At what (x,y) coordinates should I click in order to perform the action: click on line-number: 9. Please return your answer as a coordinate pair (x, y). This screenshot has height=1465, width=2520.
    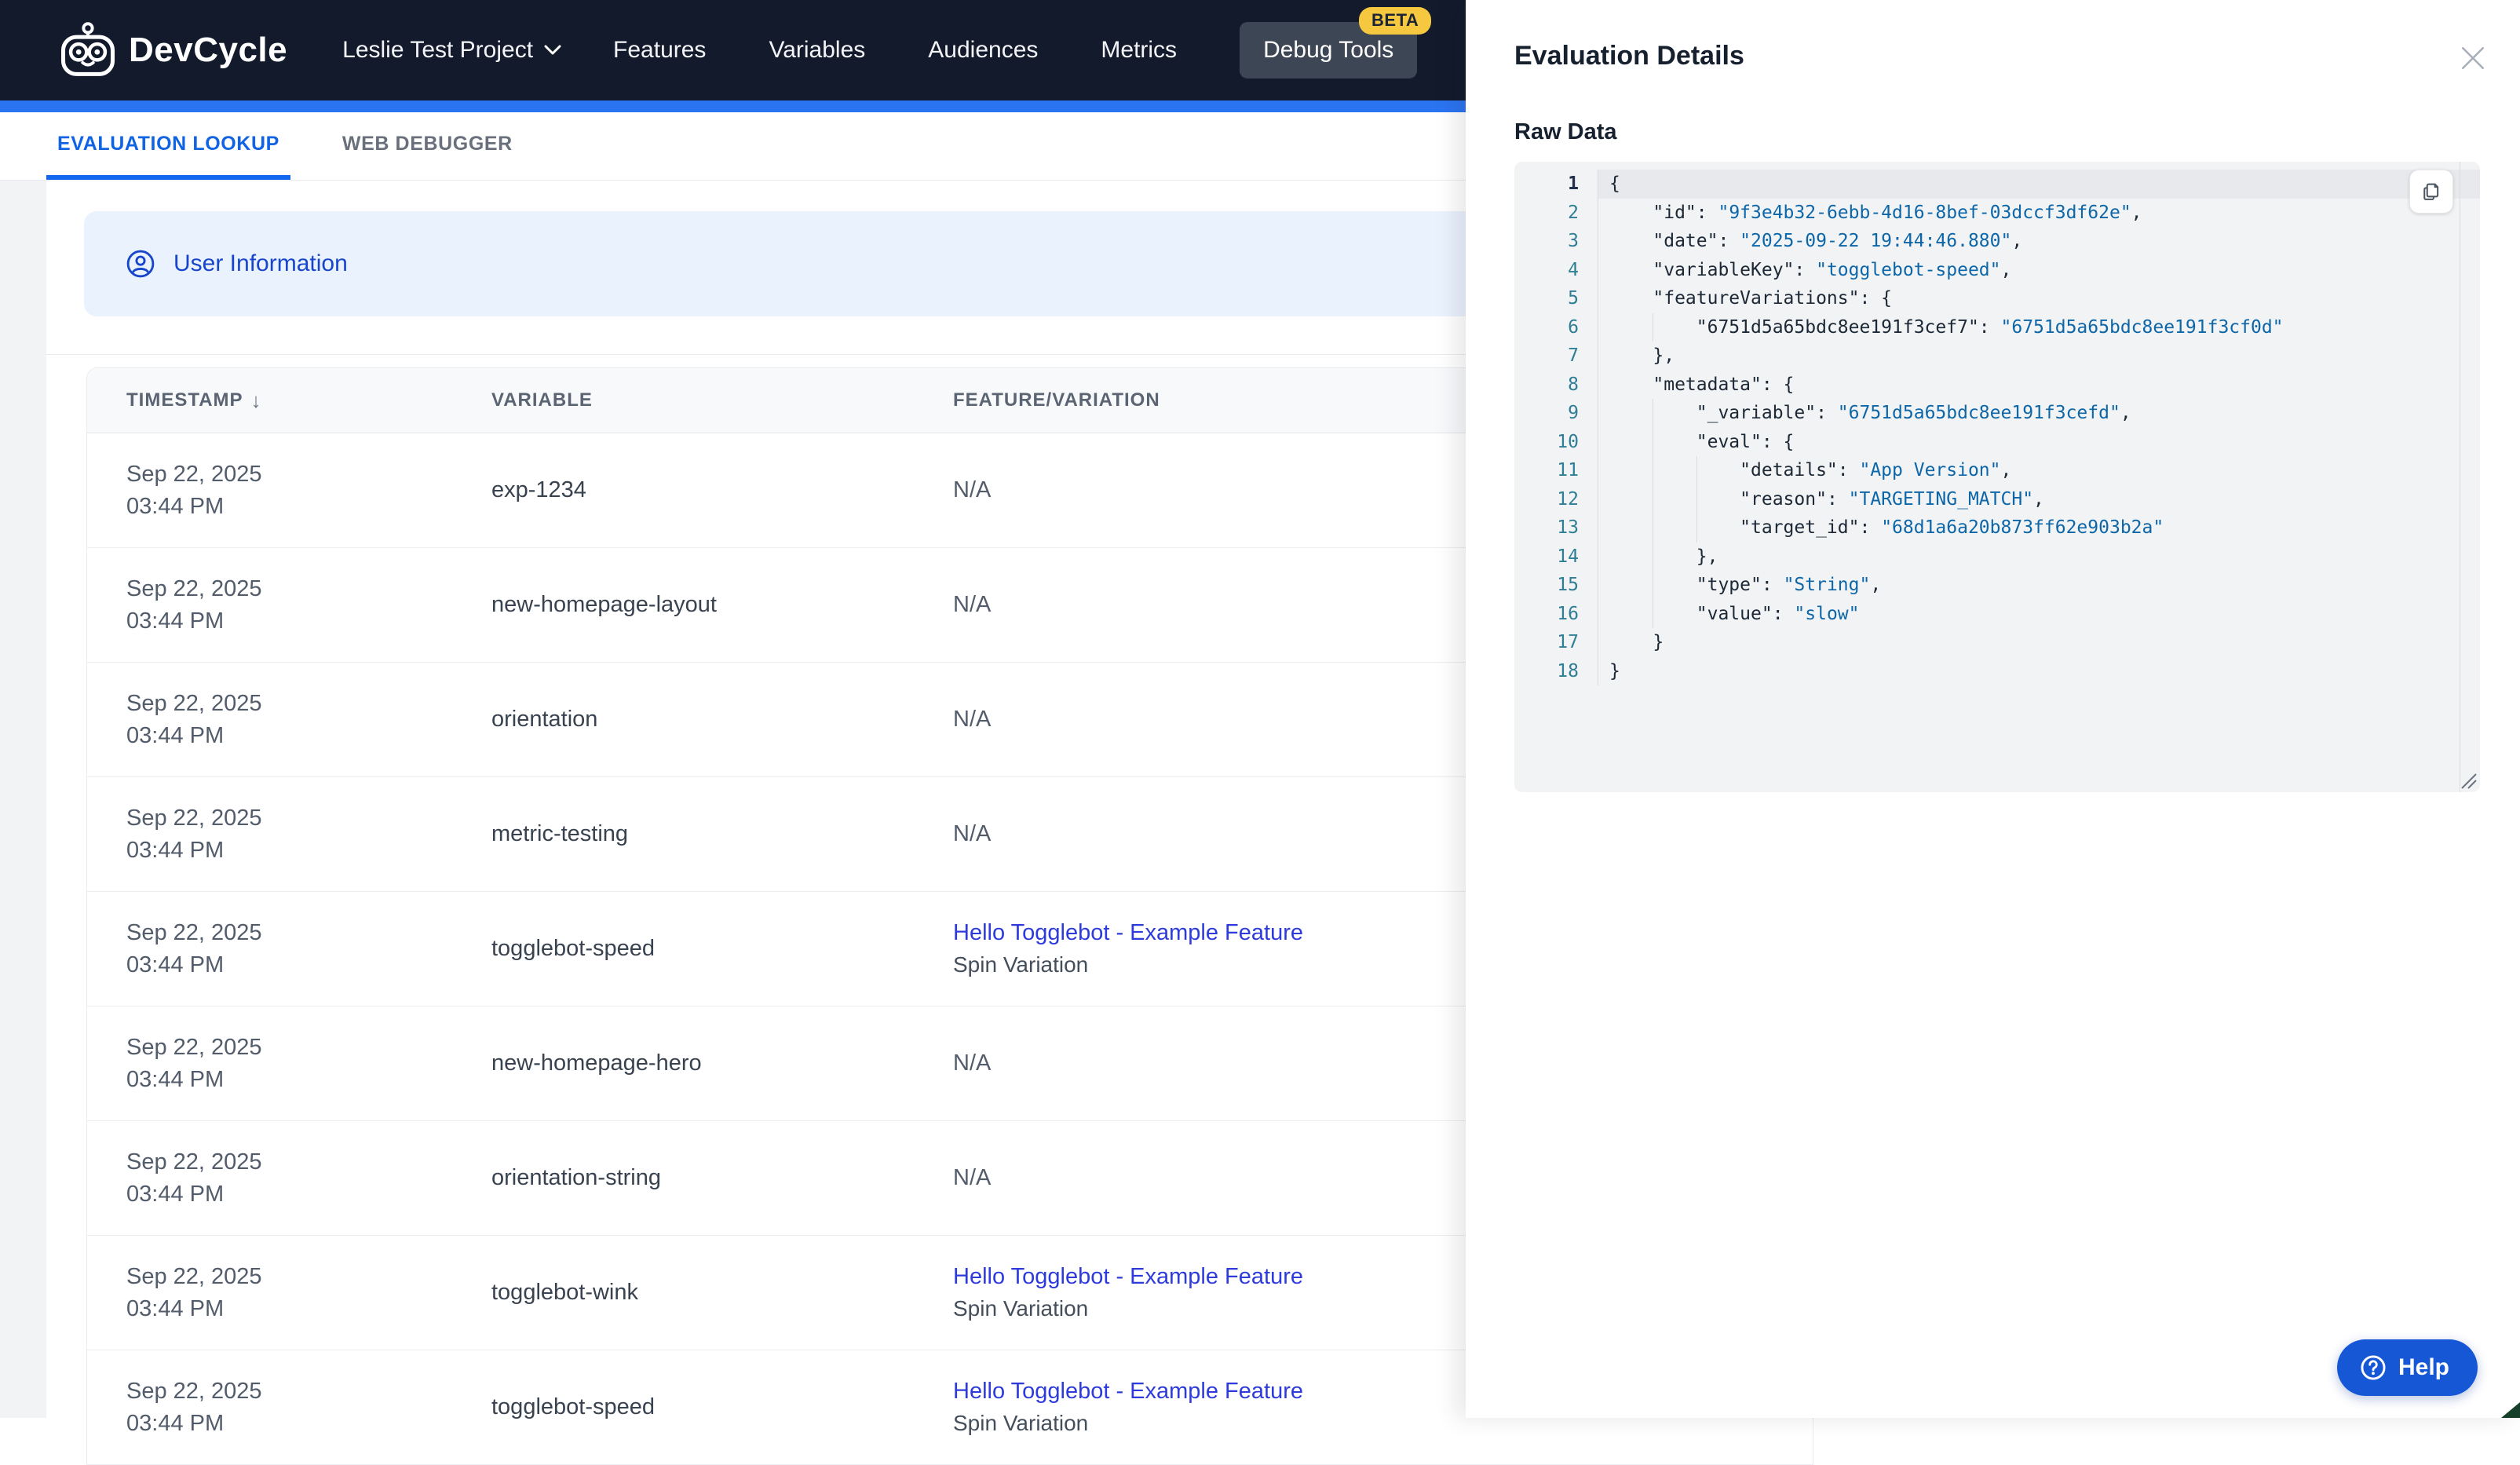
    Looking at the image, I should click on (1556, 413).